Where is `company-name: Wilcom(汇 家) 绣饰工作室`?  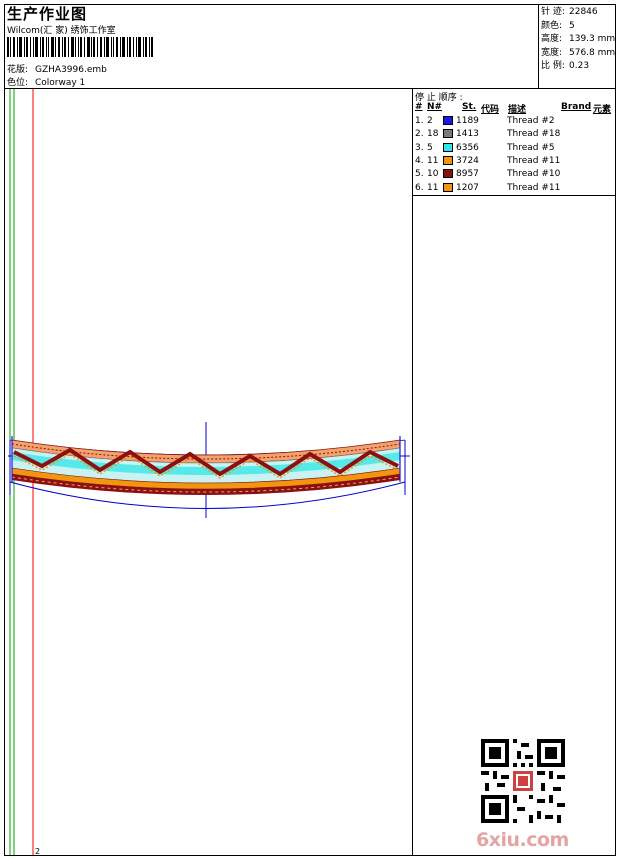
company-name: Wilcom(汇 家) 绣饰工作室 is located at coordinates (61, 31).